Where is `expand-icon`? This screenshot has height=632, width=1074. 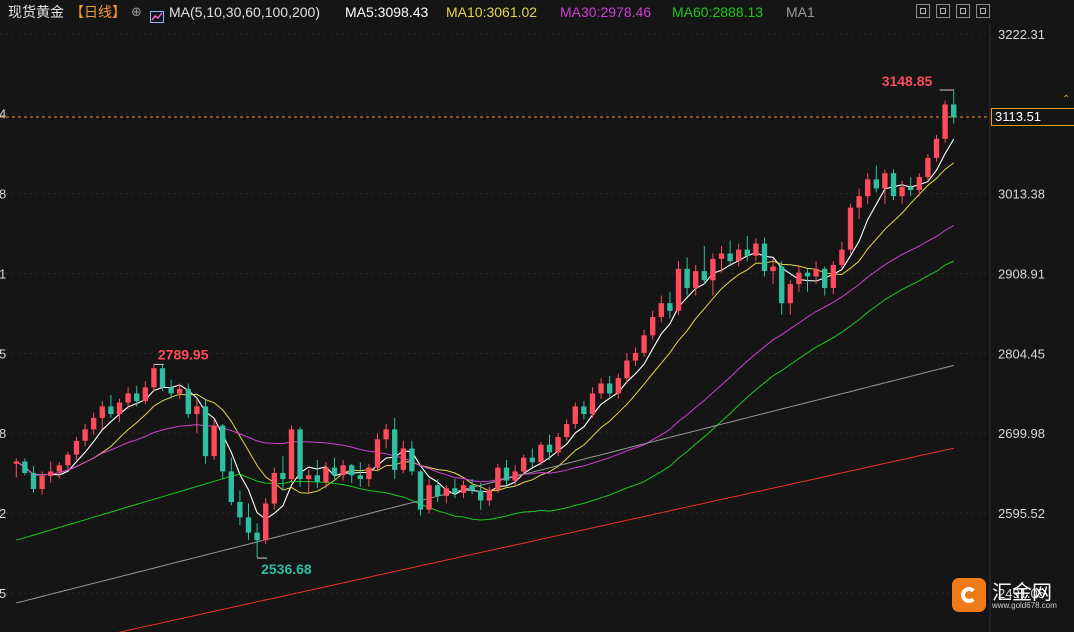 expand-icon is located at coordinates (983, 11).